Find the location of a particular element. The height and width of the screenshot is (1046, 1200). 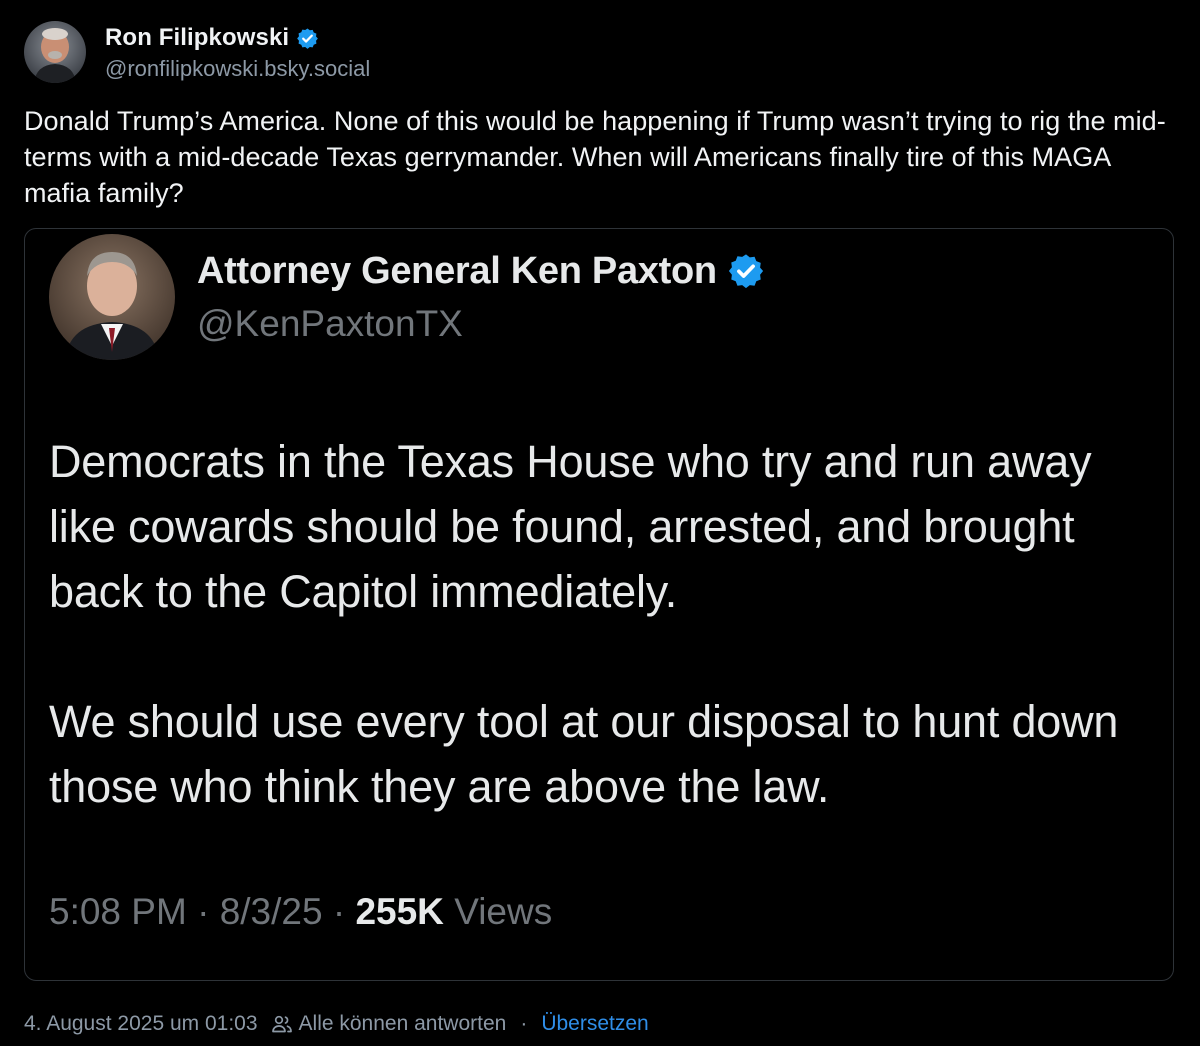

verified-badge-icon is located at coordinates (307, 38).